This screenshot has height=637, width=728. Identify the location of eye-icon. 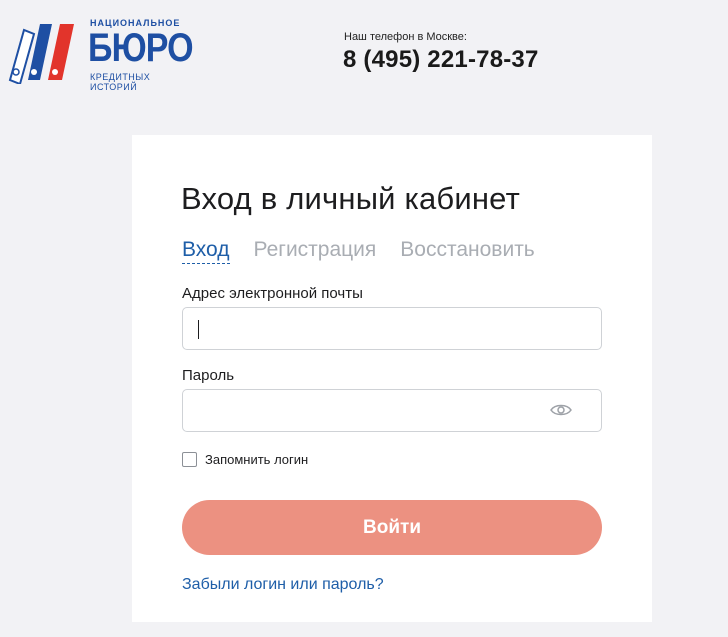
(561, 410).